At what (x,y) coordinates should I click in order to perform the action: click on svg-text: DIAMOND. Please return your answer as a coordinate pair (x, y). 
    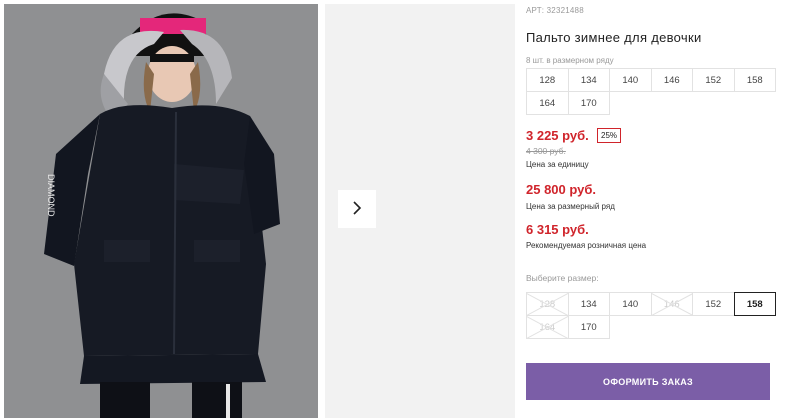
    Looking at the image, I should click on (51, 195).